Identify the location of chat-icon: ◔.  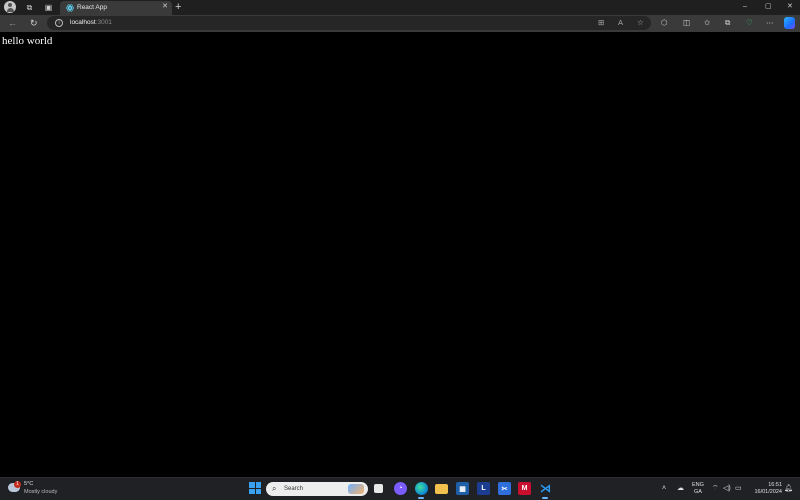
(400, 488).